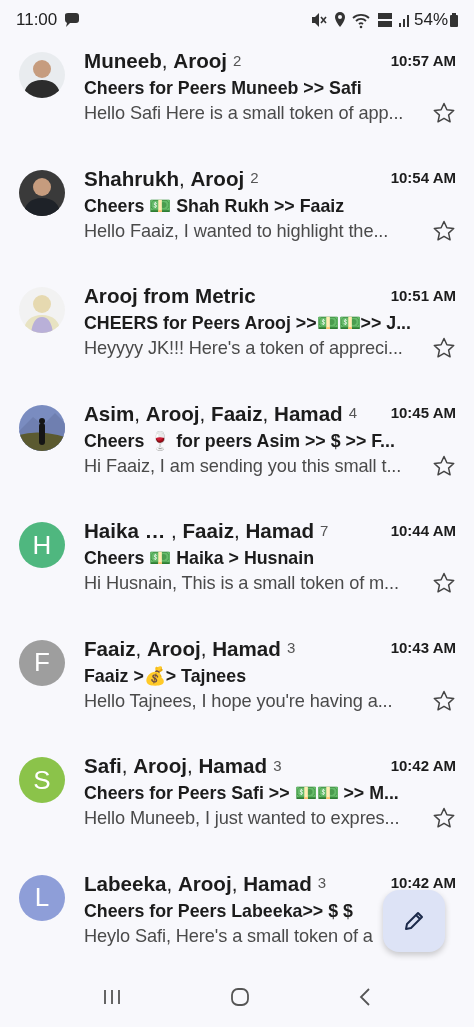  What do you see at coordinates (423, 413) in the screenshot?
I see `email-time: 10:45 AM` at bounding box center [423, 413].